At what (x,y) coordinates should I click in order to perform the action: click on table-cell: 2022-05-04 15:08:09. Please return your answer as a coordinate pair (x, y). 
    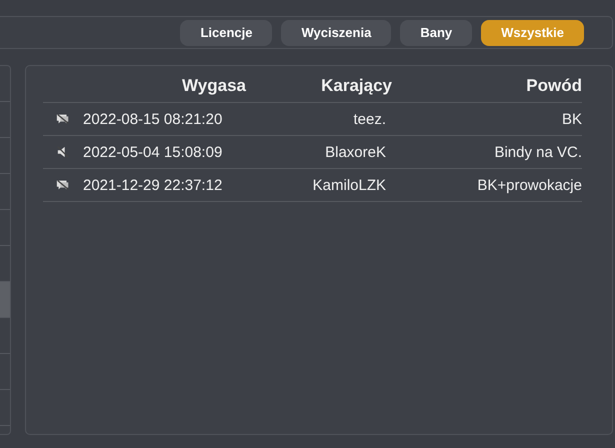
    Looking at the image, I should click on (152, 152).